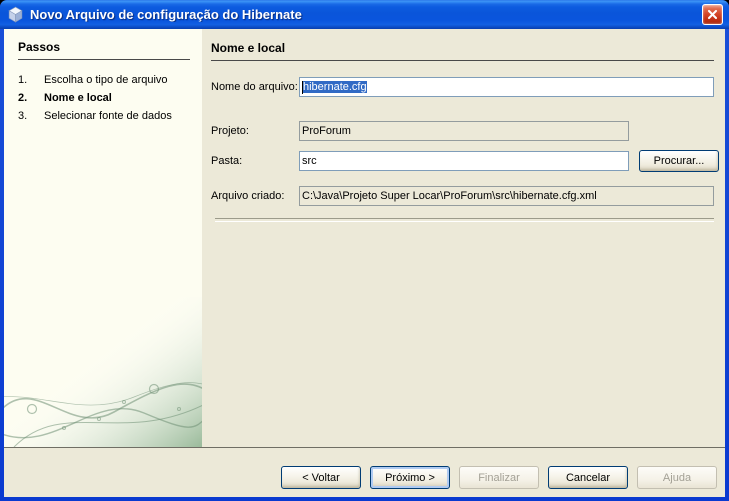 This screenshot has width=729, height=501. Describe the element at coordinates (65, 98) in the screenshot. I see `step-item-2-current: 2. Nome e local` at that location.